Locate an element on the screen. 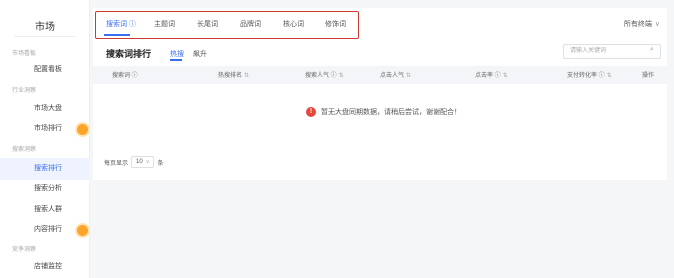  column-header: 点击率 ⓘ ⇅ is located at coordinates (491, 74).